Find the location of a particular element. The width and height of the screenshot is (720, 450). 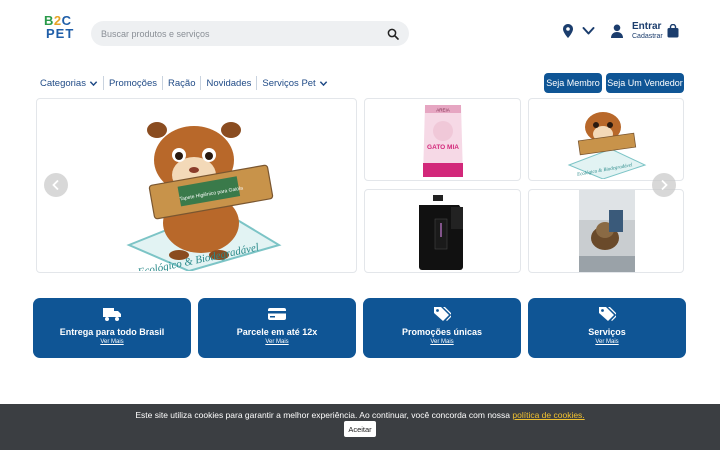

shampoo-gallon-image is located at coordinates (441, 232).